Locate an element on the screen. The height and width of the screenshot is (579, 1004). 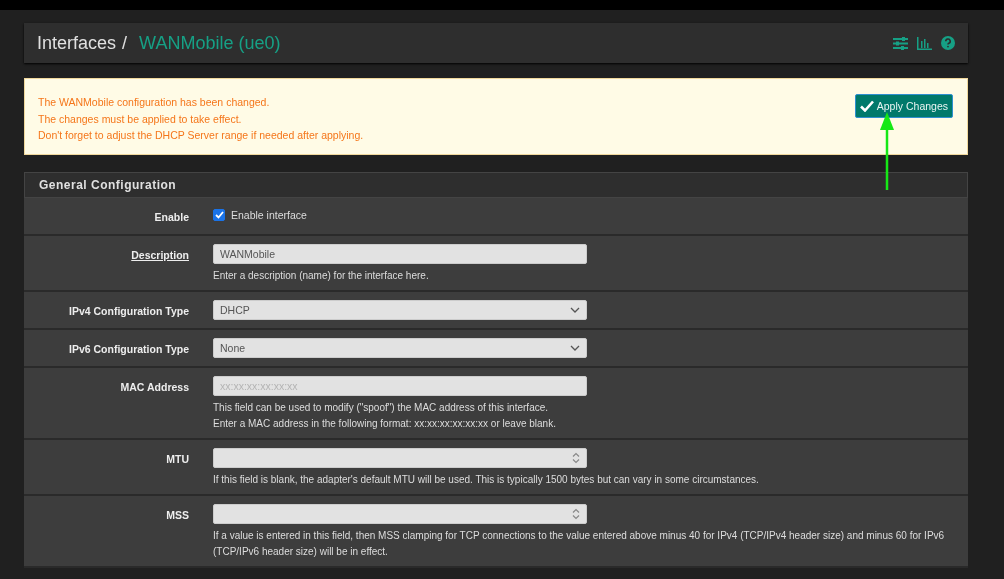
apply-changes-button: Apply Changes is located at coordinates (903, 106).